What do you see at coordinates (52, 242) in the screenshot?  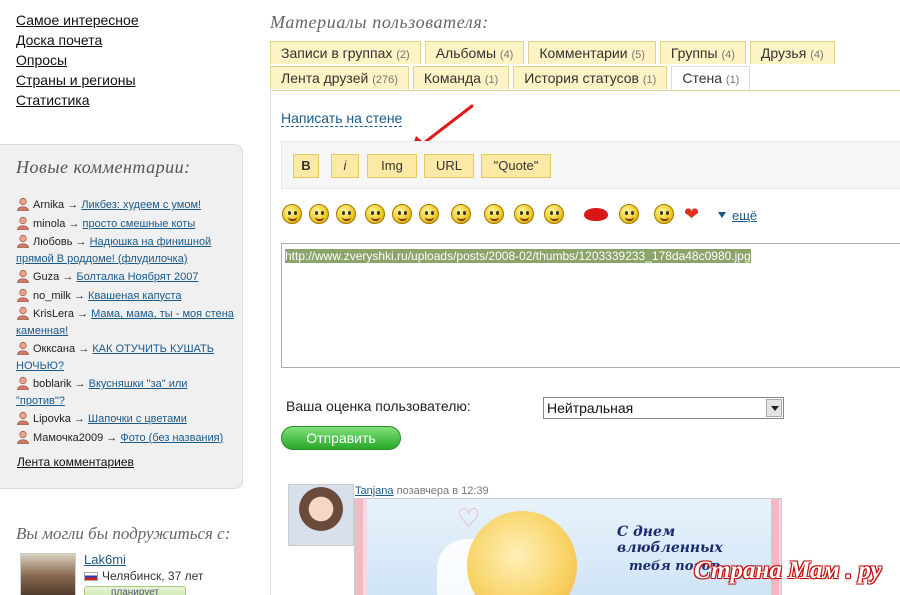 I see `comment-user: Любовь` at bounding box center [52, 242].